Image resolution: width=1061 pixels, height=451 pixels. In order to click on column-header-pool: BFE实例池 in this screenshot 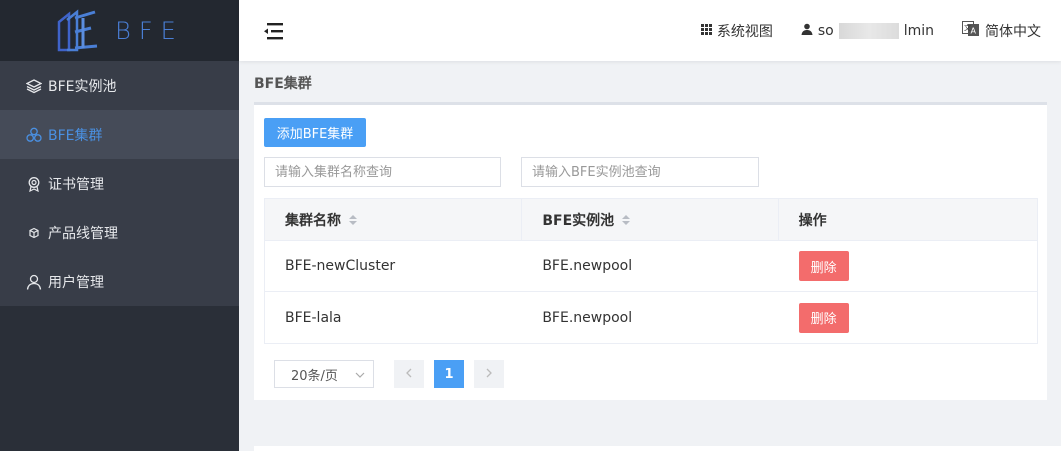, I will do `click(650, 219)`.